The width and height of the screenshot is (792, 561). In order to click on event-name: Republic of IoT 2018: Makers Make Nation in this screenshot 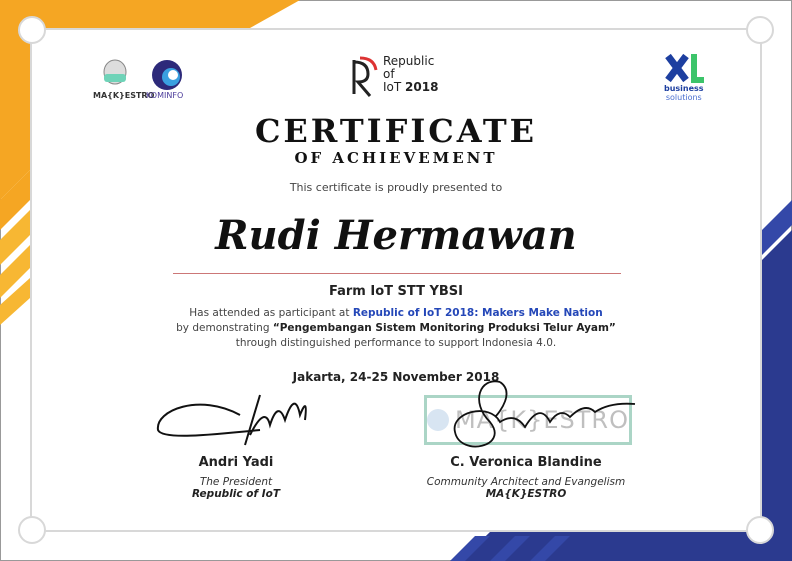, I will do `click(477, 313)`.